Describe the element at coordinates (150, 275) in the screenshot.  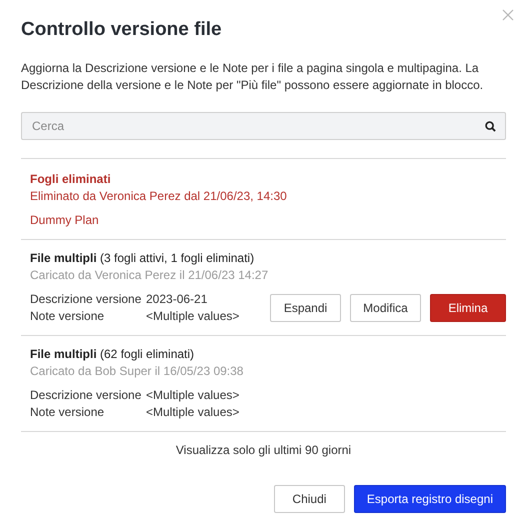
I see `group-subtitle: Caricato da Veronica Perez il 21/06/23 14:27` at that location.